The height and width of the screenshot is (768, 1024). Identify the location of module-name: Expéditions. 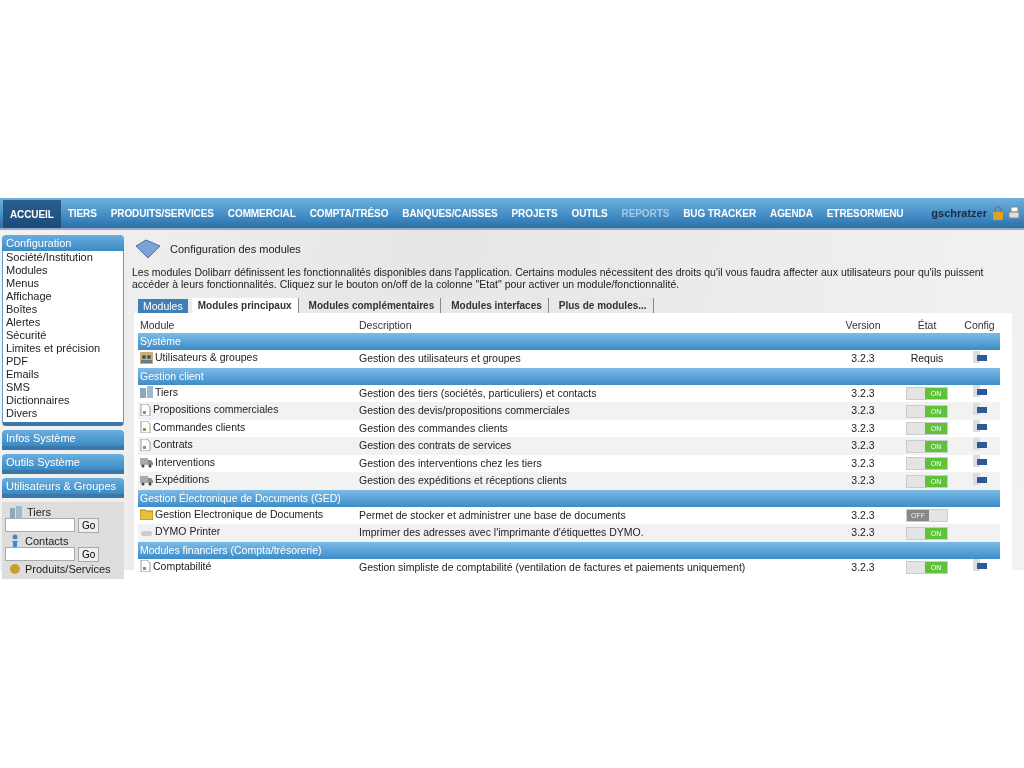
(182, 479).